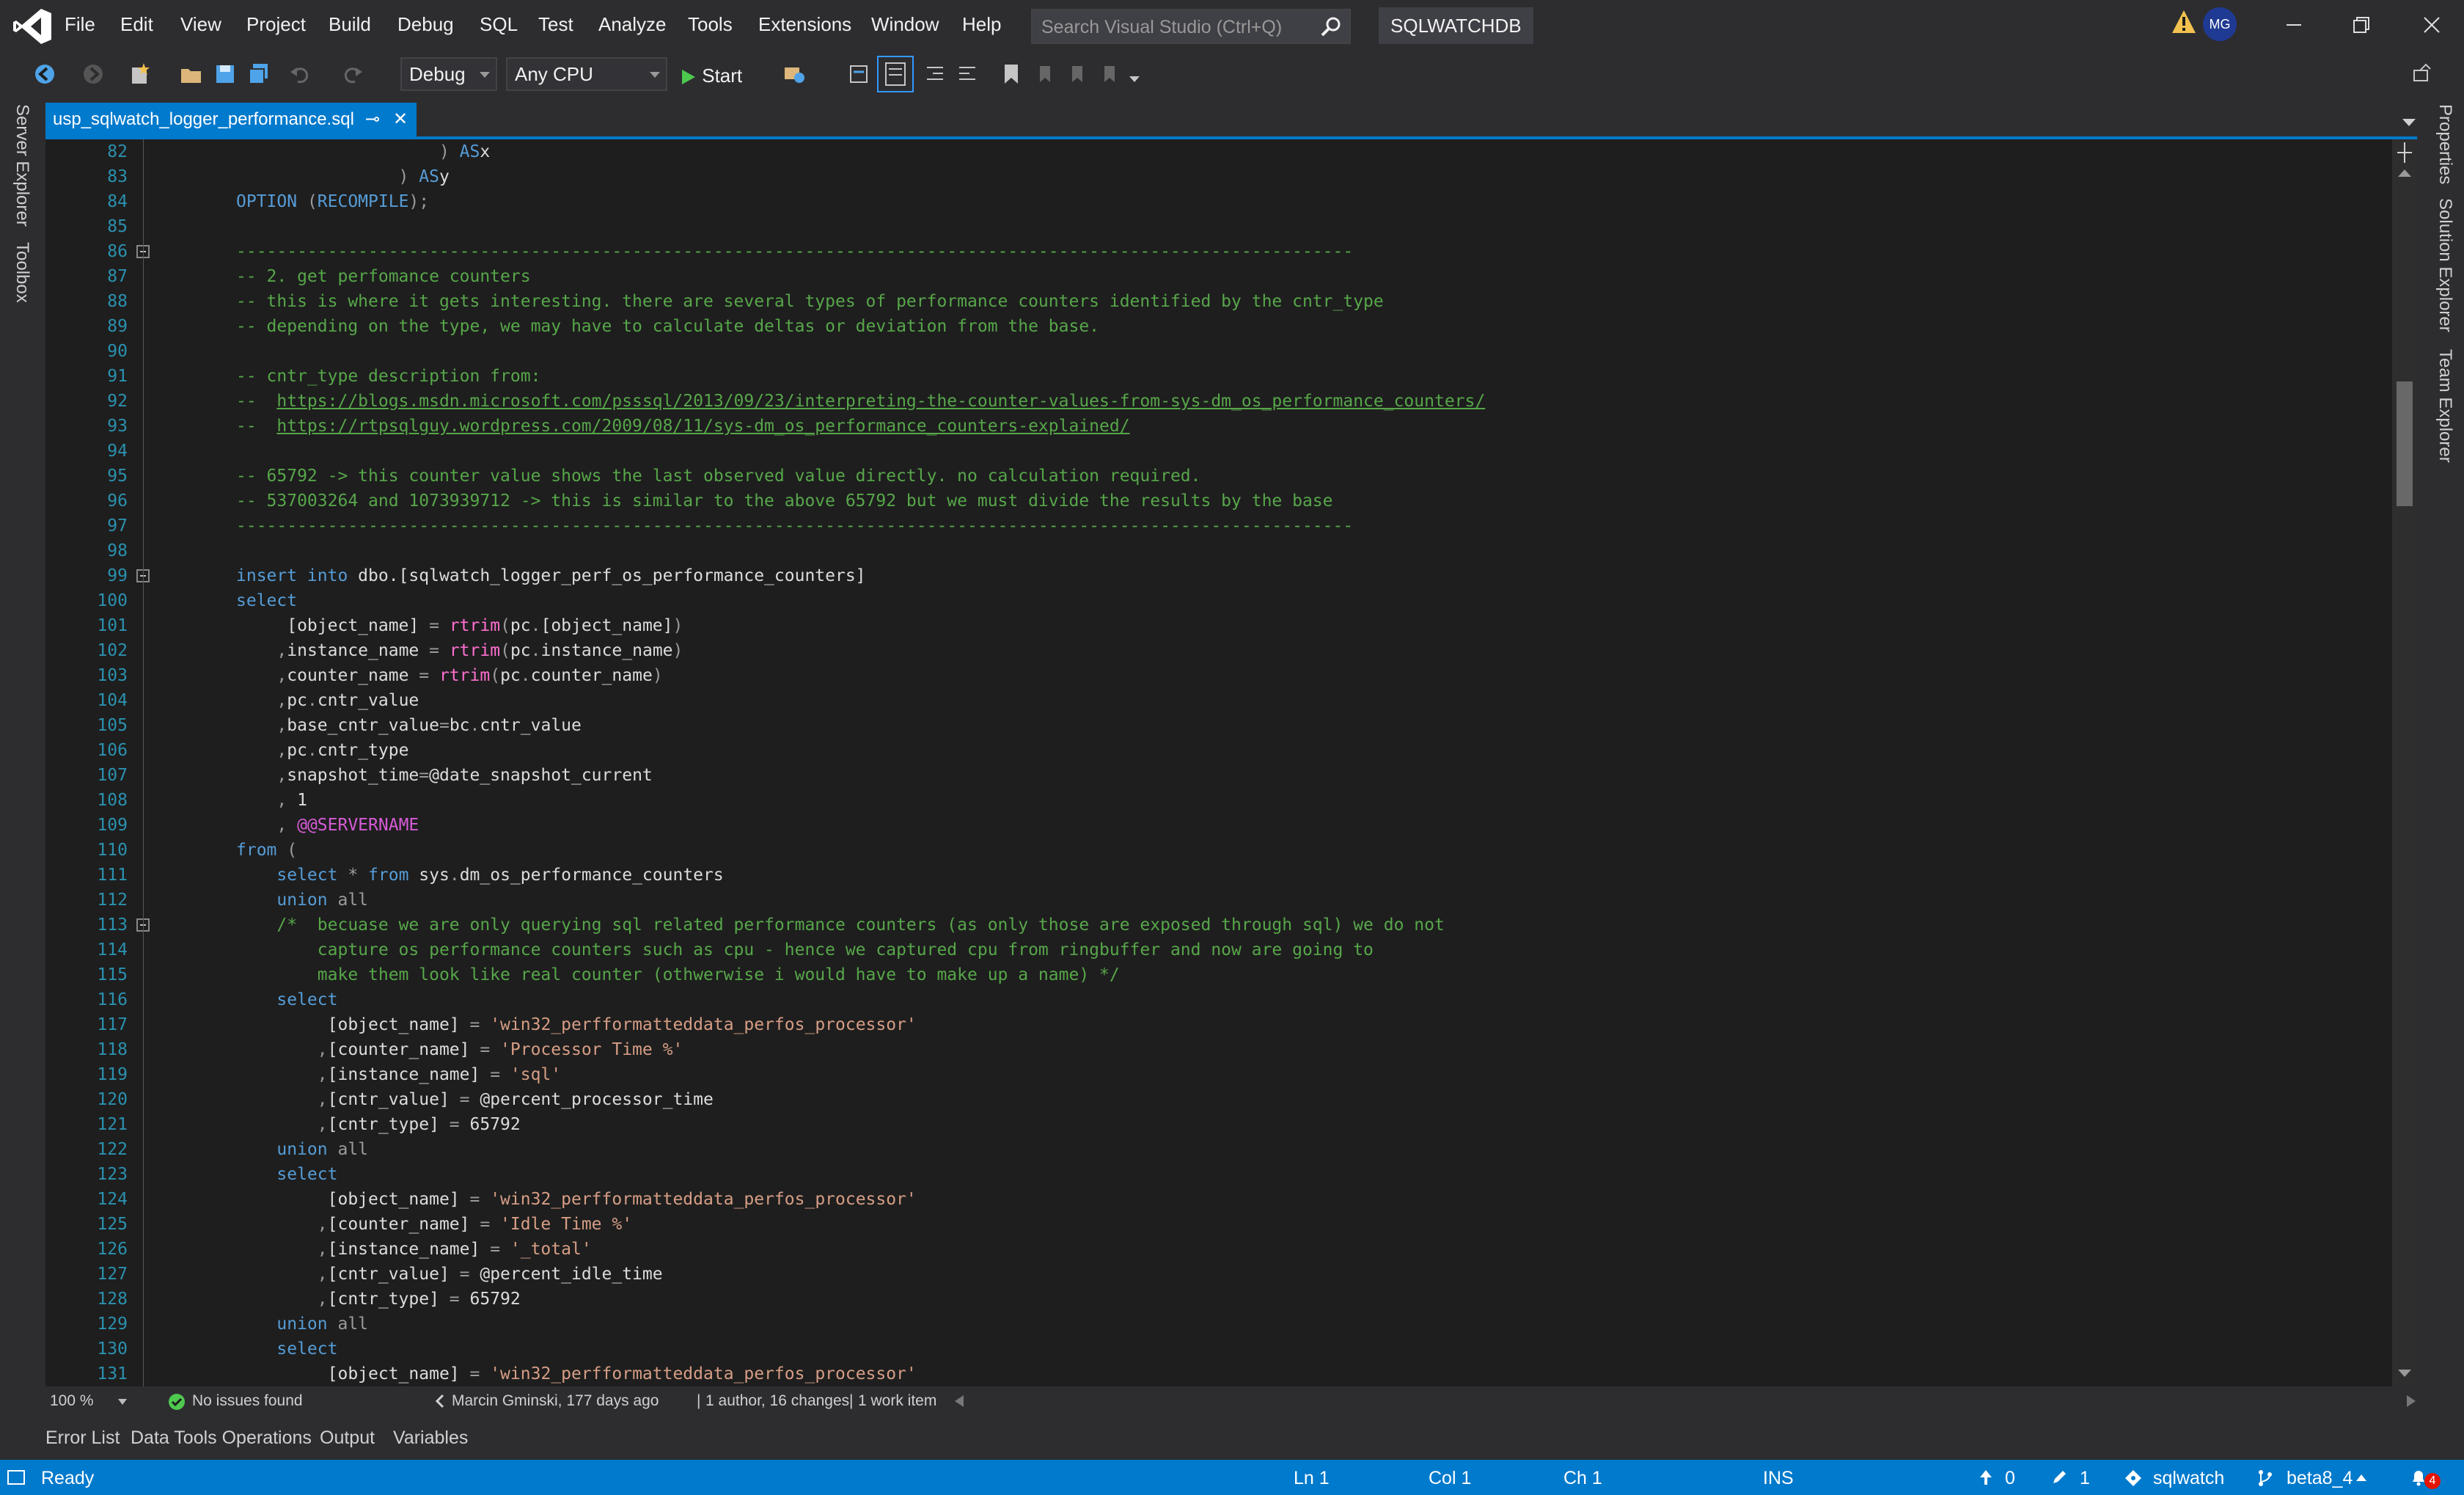 This screenshot has height=1495, width=2464. What do you see at coordinates (1312, 1478) in the screenshot?
I see `line-indicator: Ln 1` at bounding box center [1312, 1478].